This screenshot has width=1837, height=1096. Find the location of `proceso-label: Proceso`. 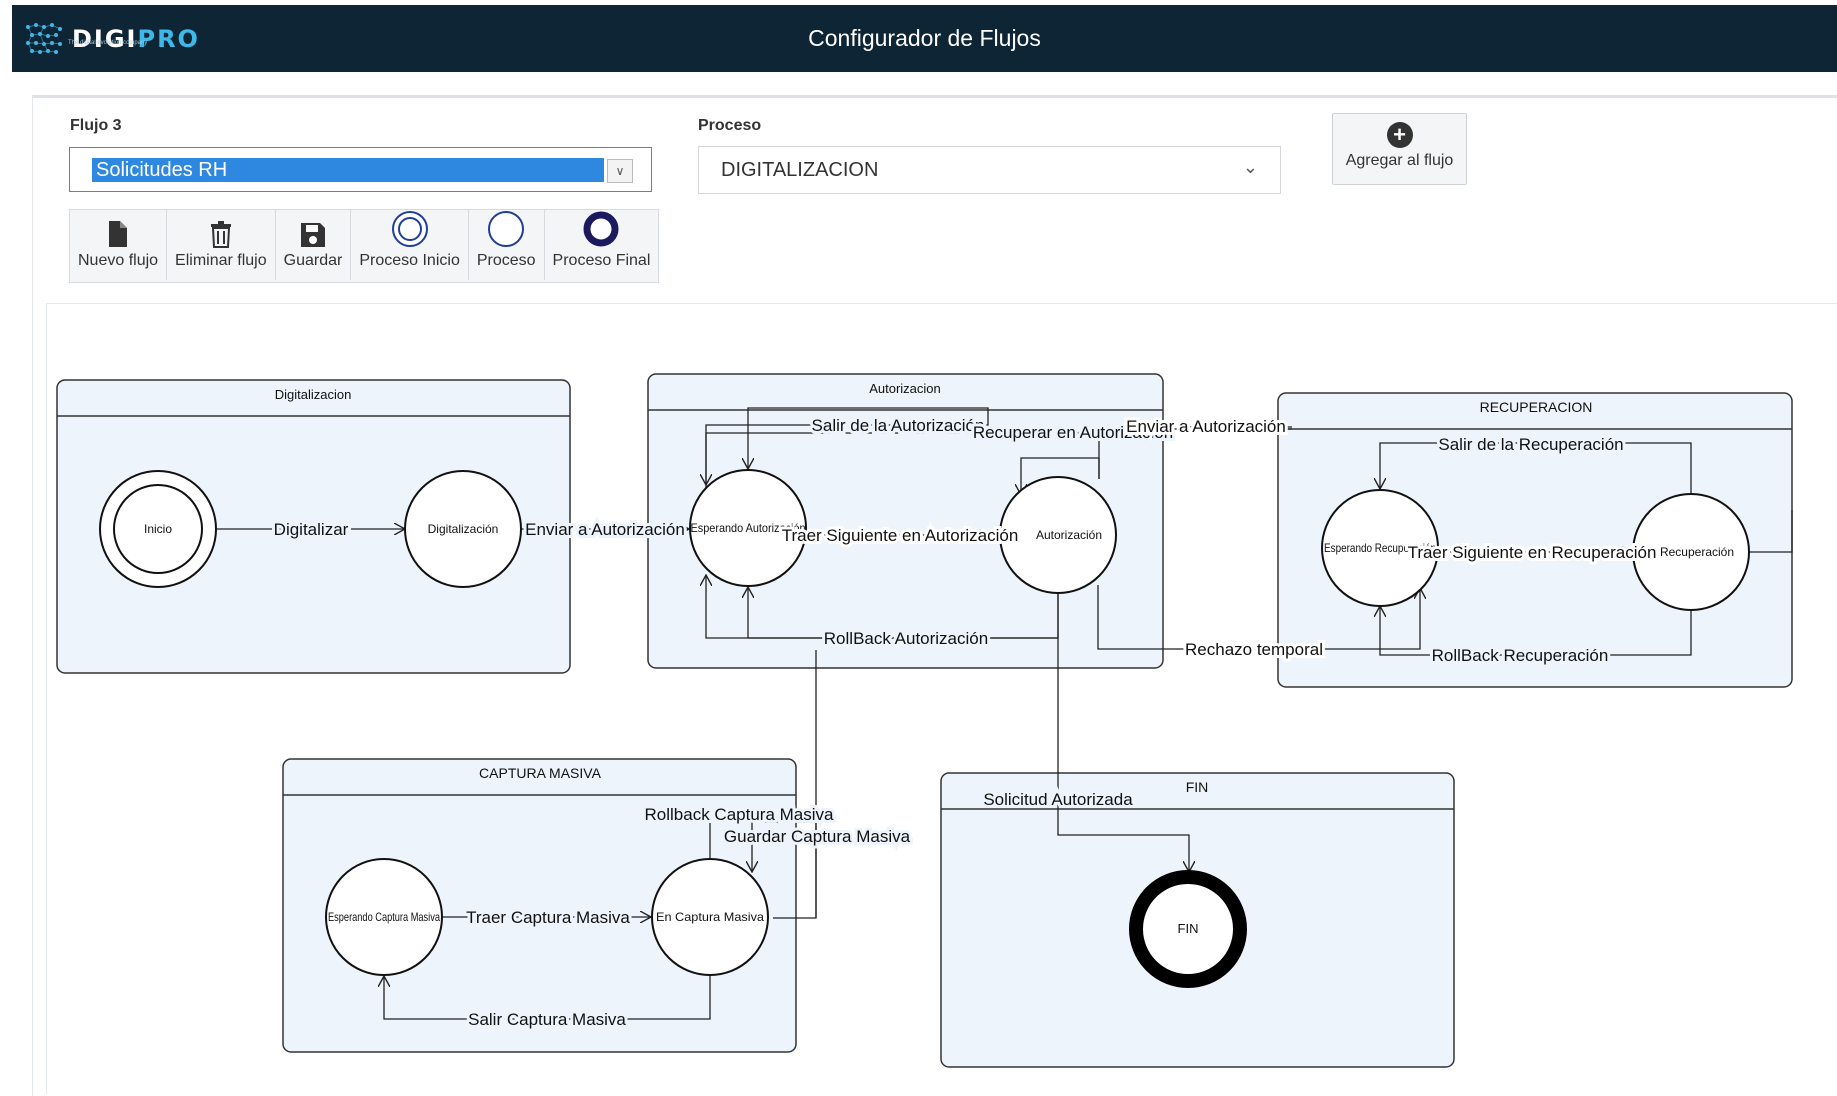

proceso-label: Proceso is located at coordinates (730, 125).